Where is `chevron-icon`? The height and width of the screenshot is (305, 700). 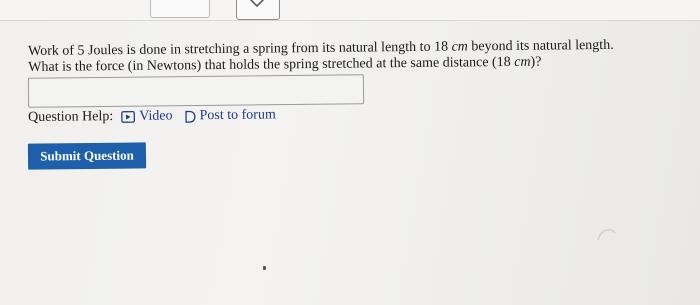
chevron-icon is located at coordinates (257, 4).